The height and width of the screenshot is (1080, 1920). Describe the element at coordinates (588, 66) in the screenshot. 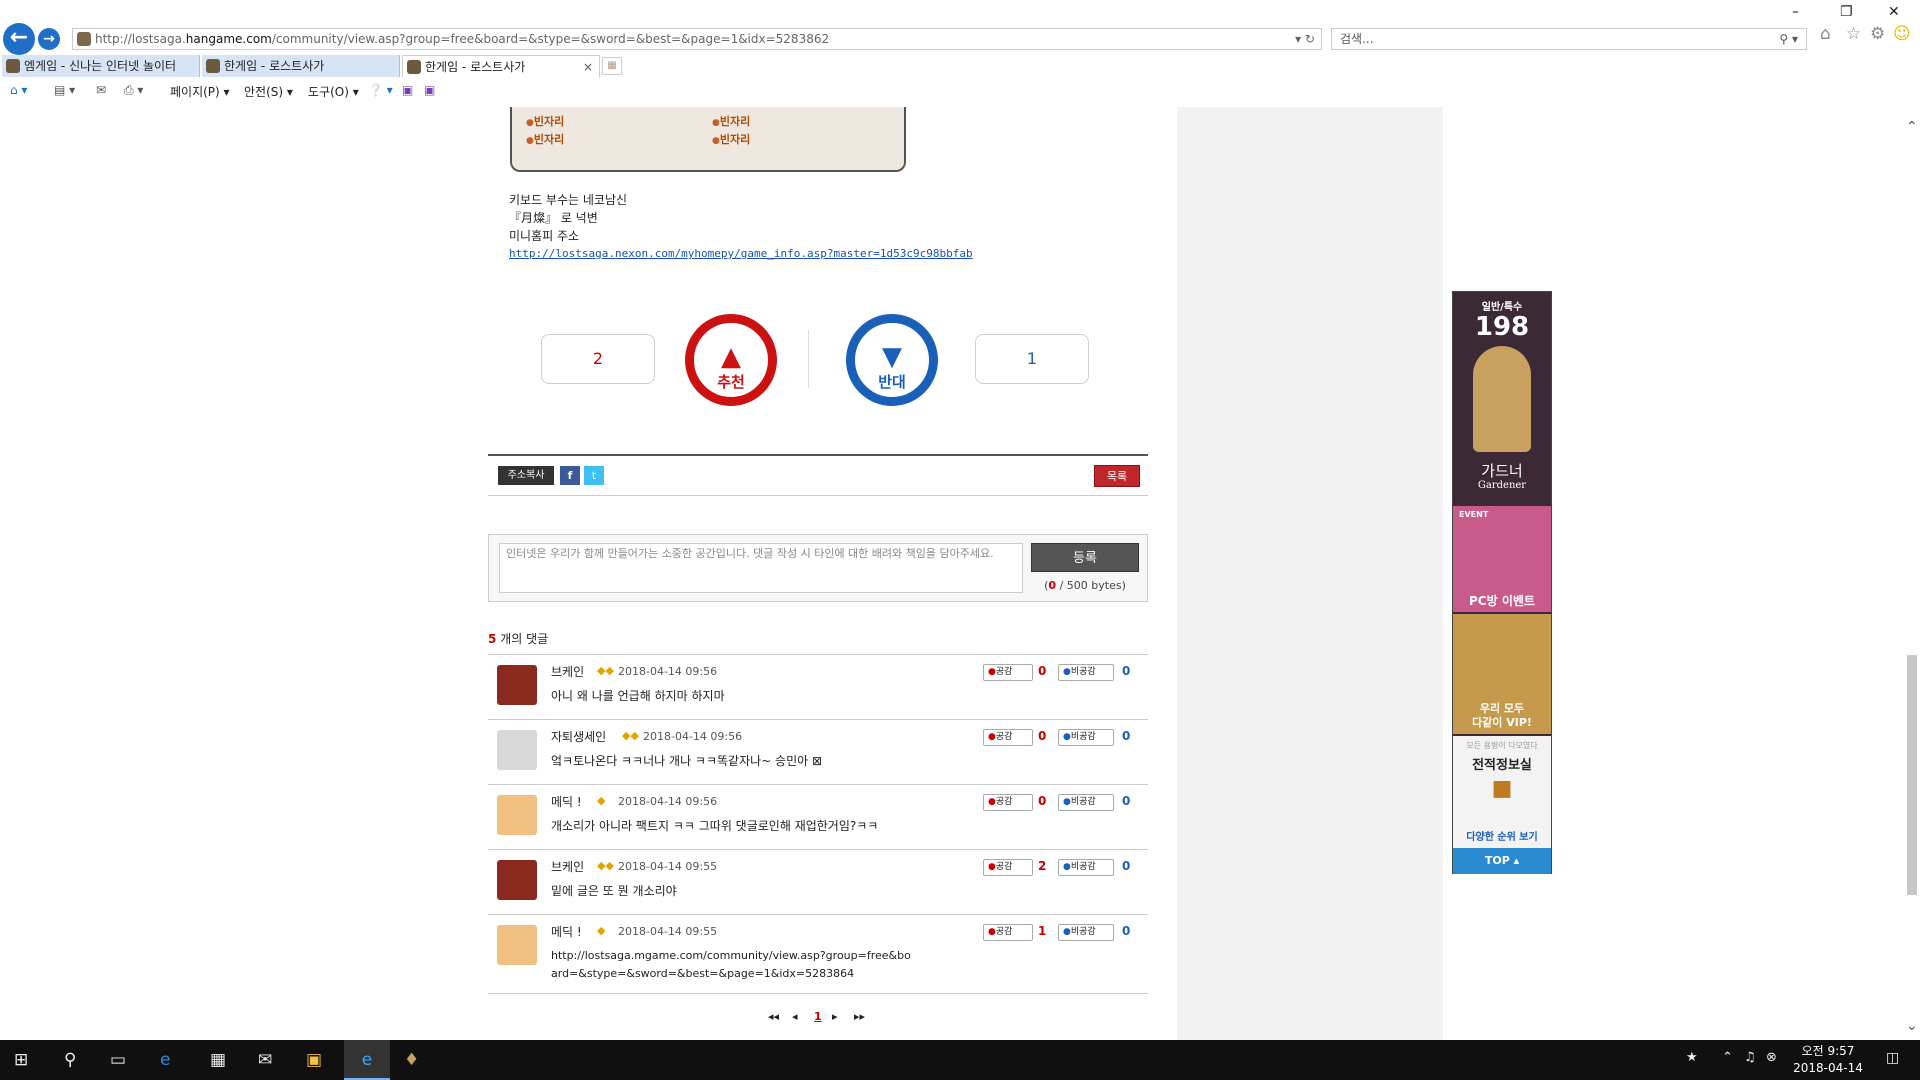

I see `close-tab-icon: ×` at that location.